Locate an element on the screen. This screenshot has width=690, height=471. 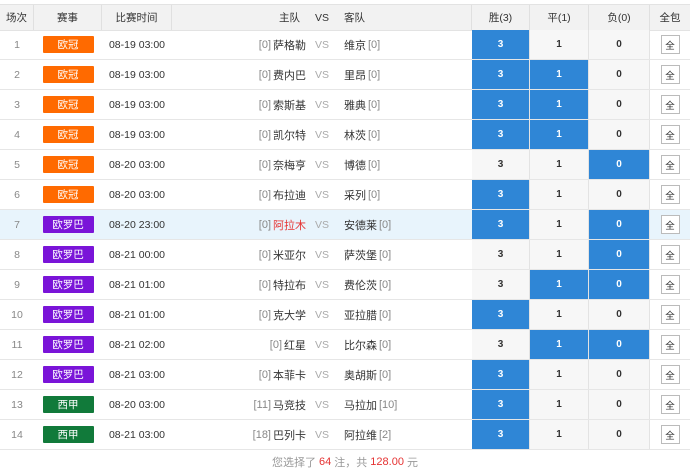
league-cell: 西甲 is located at coordinates (68, 404).